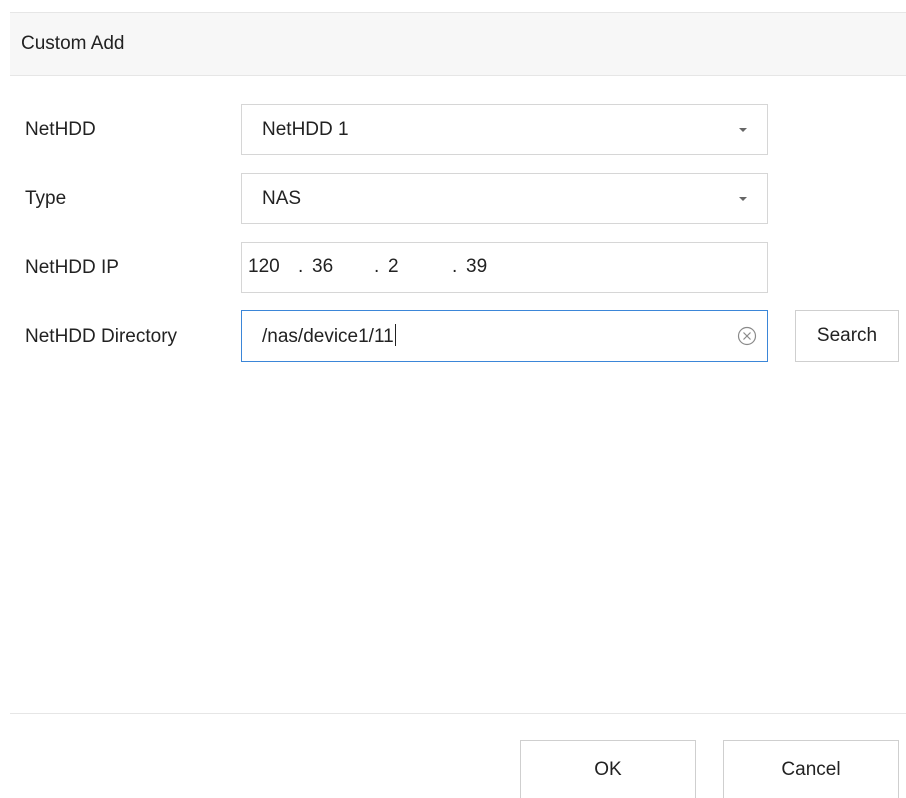  I want to click on type-select: NAS, so click(504, 198).